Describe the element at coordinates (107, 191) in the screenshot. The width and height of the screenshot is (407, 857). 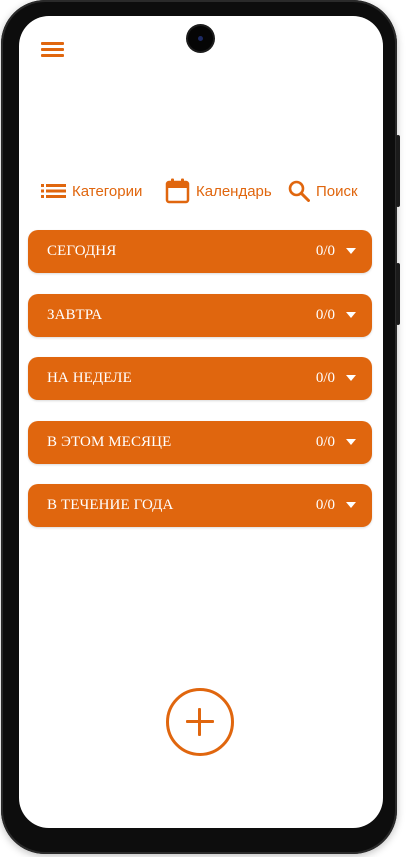
I see `categories-label: Категории` at that location.